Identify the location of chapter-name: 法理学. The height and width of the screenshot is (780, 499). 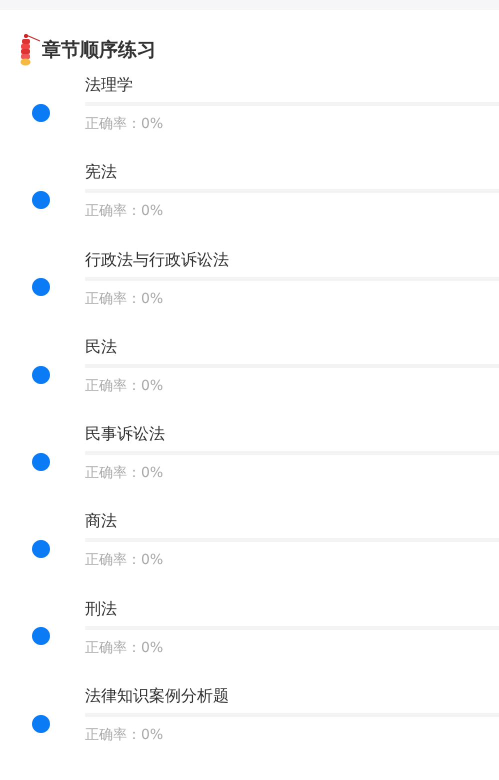
(109, 85).